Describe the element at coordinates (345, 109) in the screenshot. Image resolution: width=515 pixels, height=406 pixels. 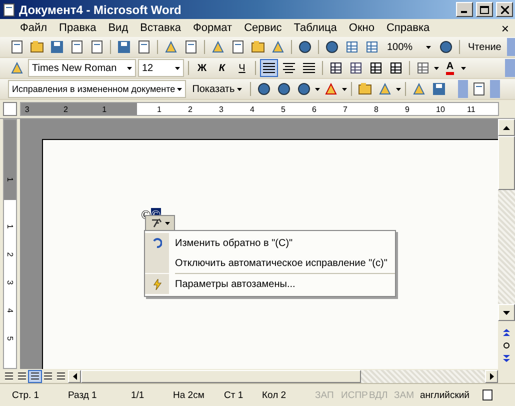
I see `ruler-number: 7` at that location.